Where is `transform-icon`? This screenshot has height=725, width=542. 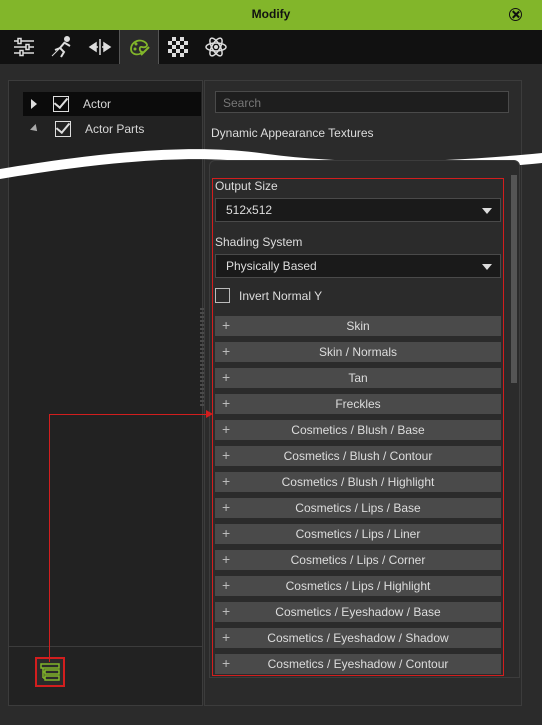
transform-icon is located at coordinates (100, 47).